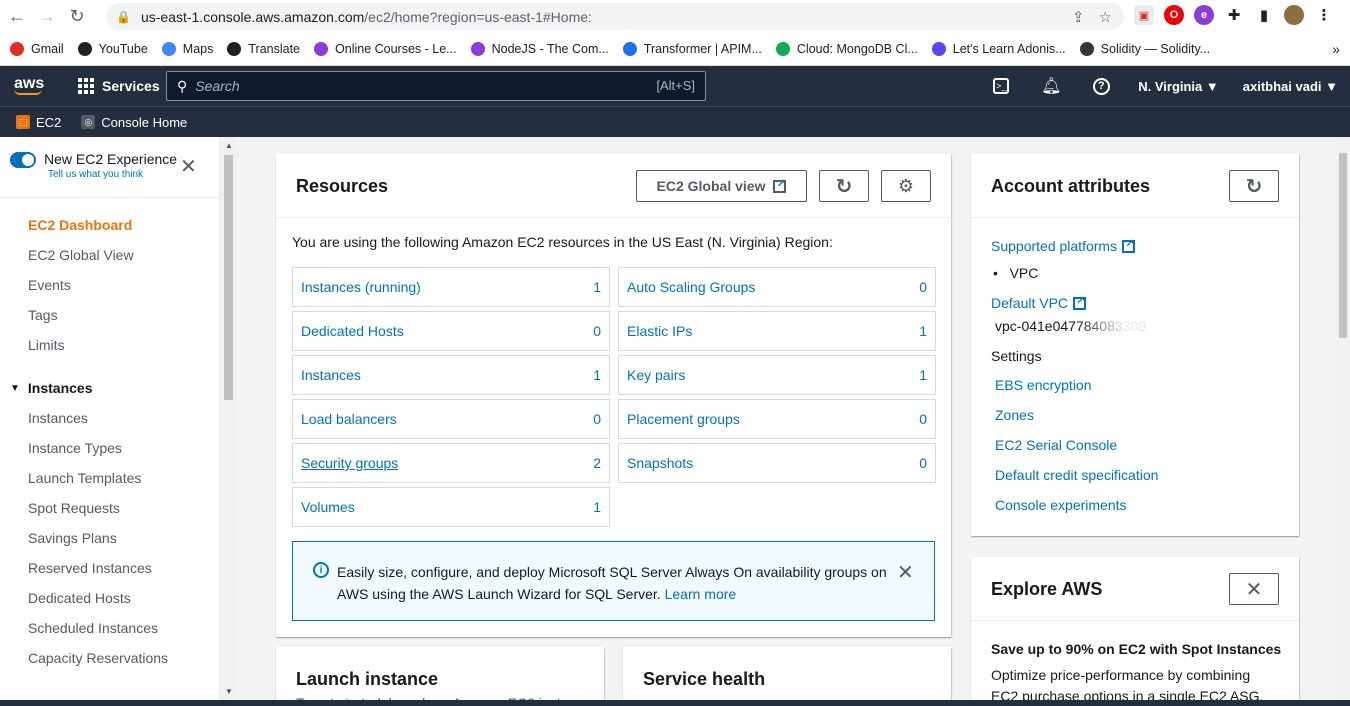 This screenshot has height=706, width=1350. I want to click on default-vpc-link: Default VPC, so click(1039, 302).